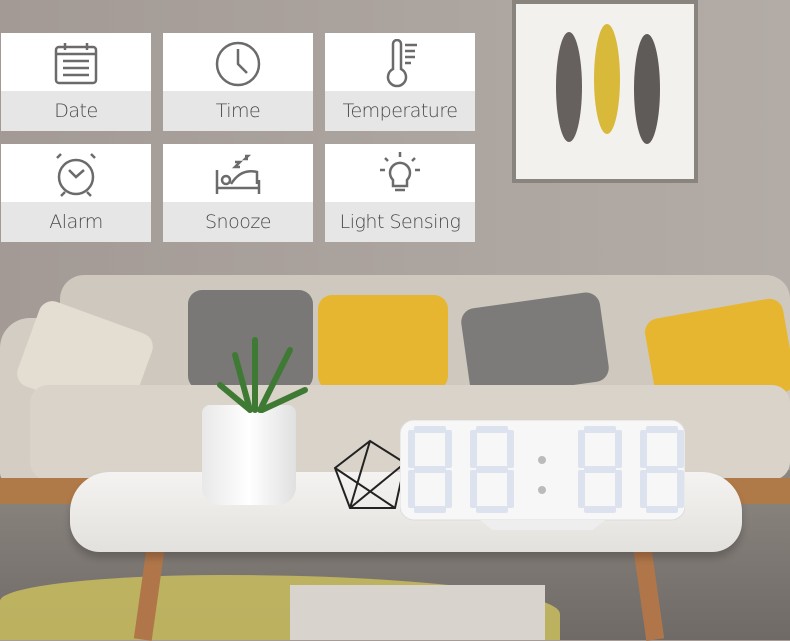  What do you see at coordinates (542, 475) in the screenshot?
I see `led-wall-clock` at bounding box center [542, 475].